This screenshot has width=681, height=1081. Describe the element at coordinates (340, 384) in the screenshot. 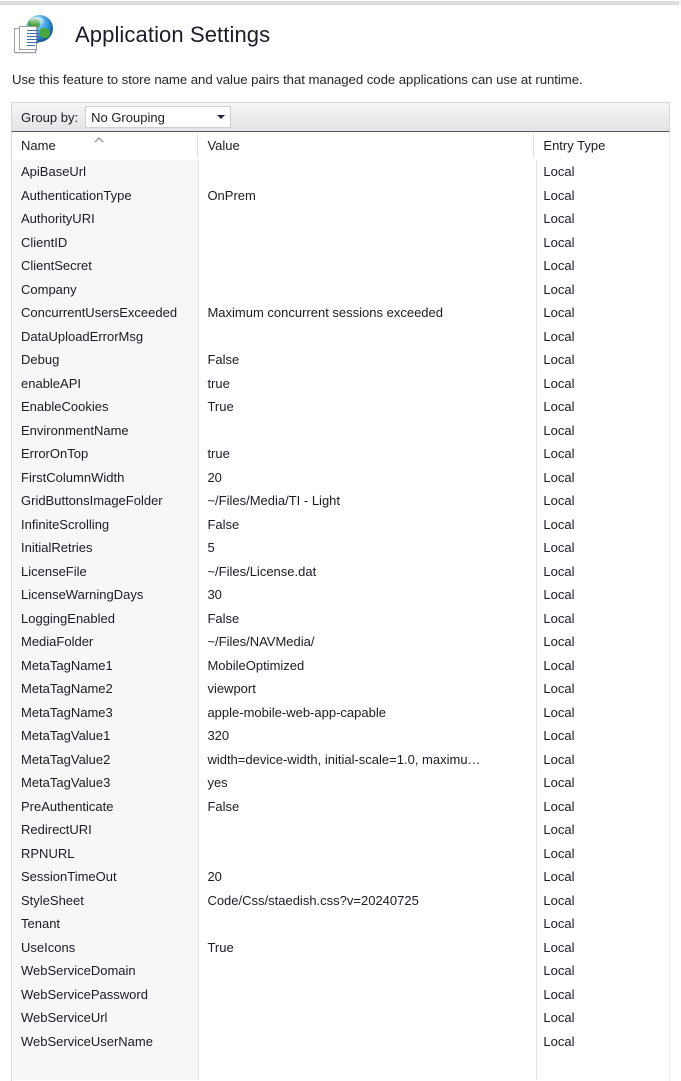

I see `table-row: enableAPI true Local` at that location.